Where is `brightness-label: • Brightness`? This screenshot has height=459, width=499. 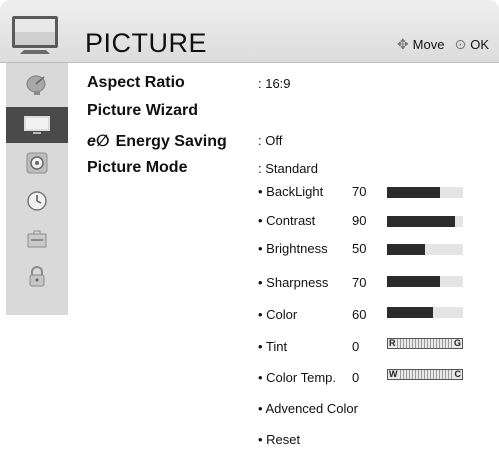
brightness-label: • Brightness is located at coordinates (293, 248).